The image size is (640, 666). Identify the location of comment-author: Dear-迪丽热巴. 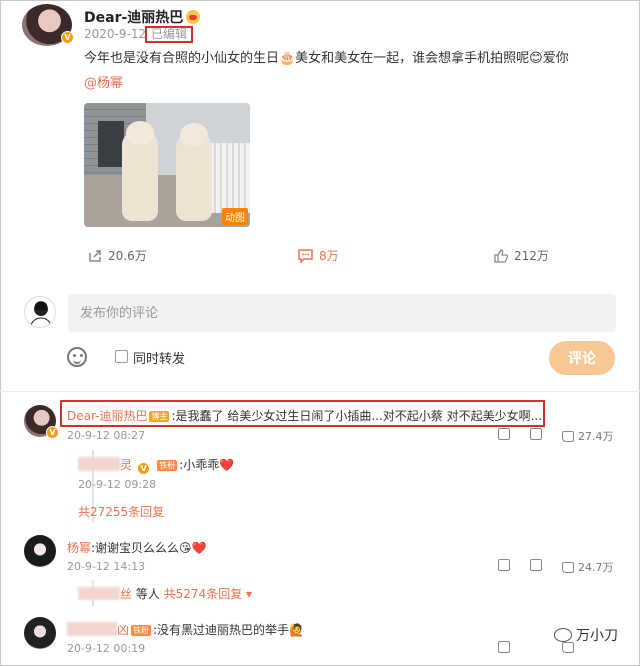
(107, 416).